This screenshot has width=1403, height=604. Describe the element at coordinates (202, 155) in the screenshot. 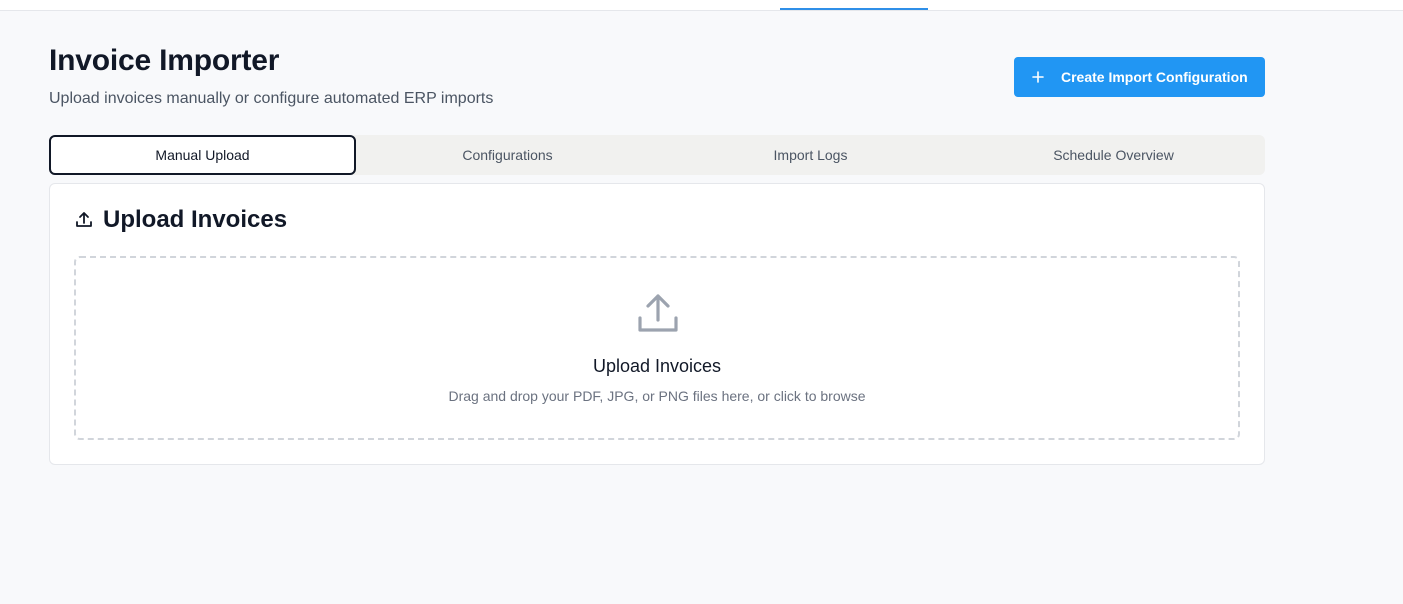

I see `tab-manual-upload: Manual Upload` at that location.